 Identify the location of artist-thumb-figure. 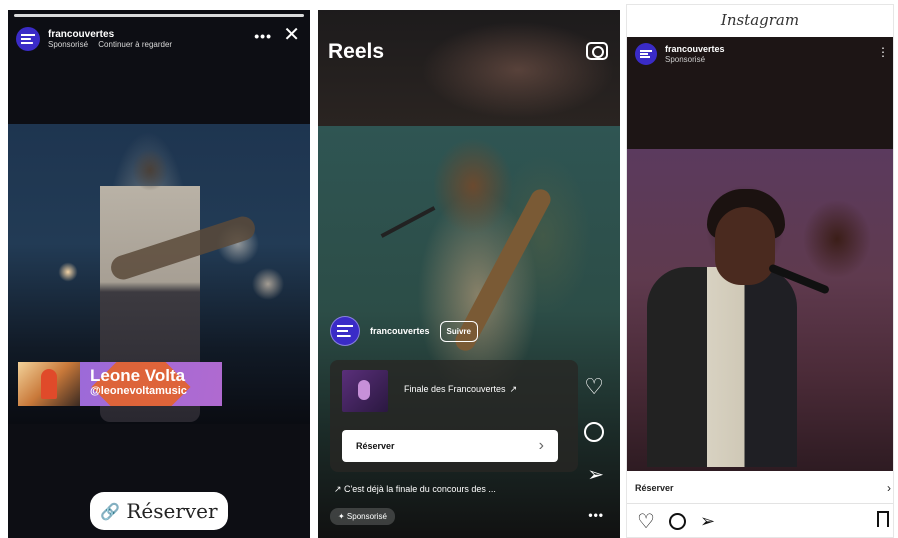
(49, 384).